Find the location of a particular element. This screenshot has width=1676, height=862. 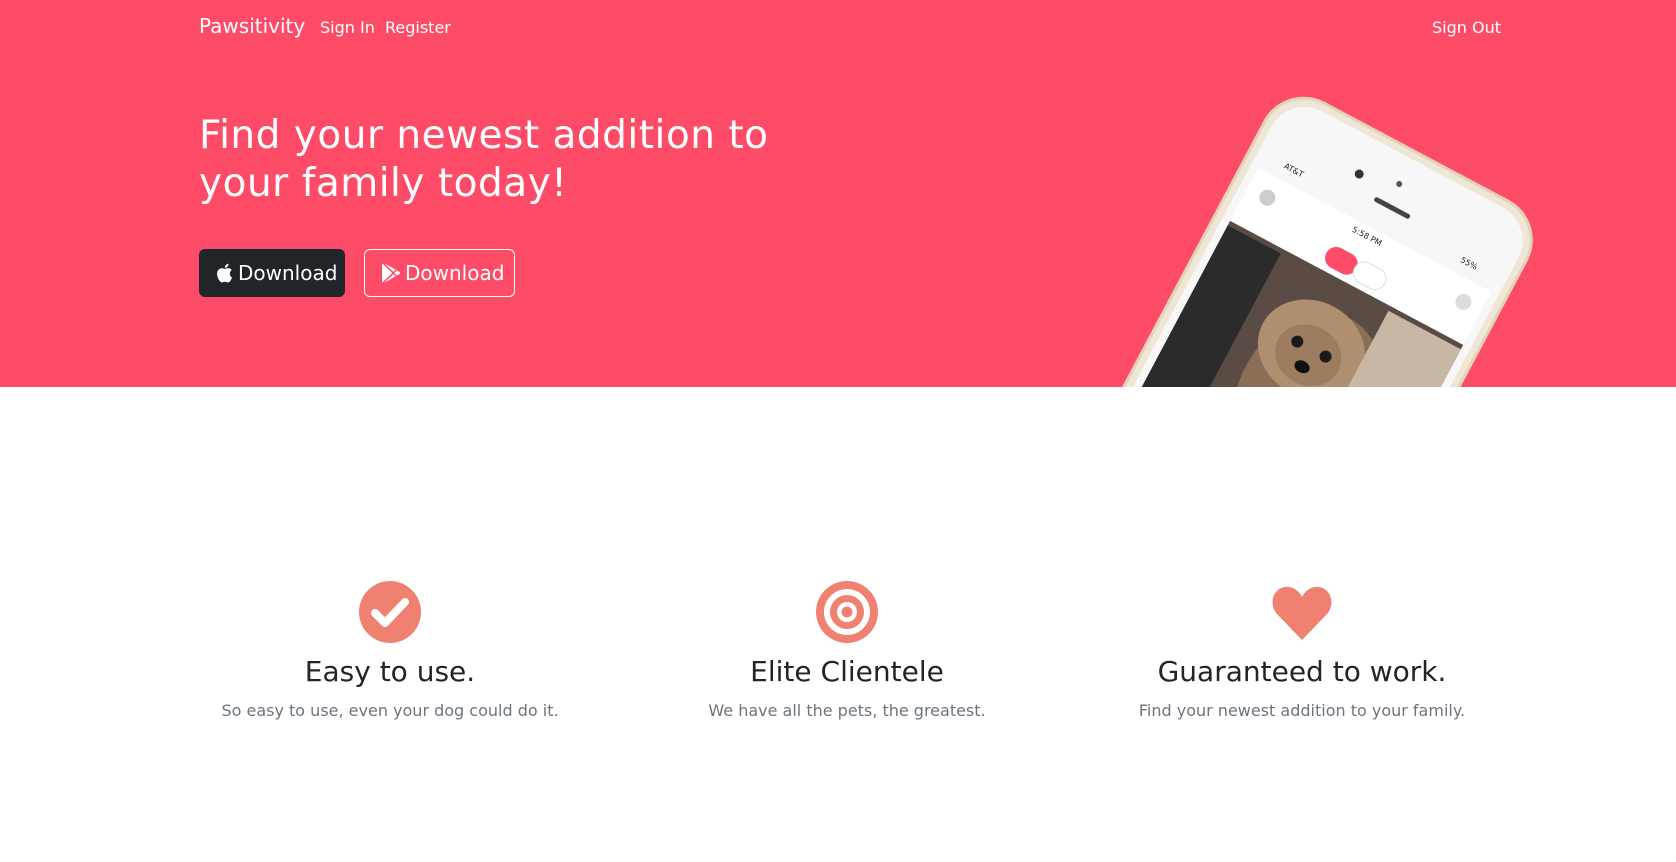

app-store-download-button: Download is located at coordinates (272, 273).